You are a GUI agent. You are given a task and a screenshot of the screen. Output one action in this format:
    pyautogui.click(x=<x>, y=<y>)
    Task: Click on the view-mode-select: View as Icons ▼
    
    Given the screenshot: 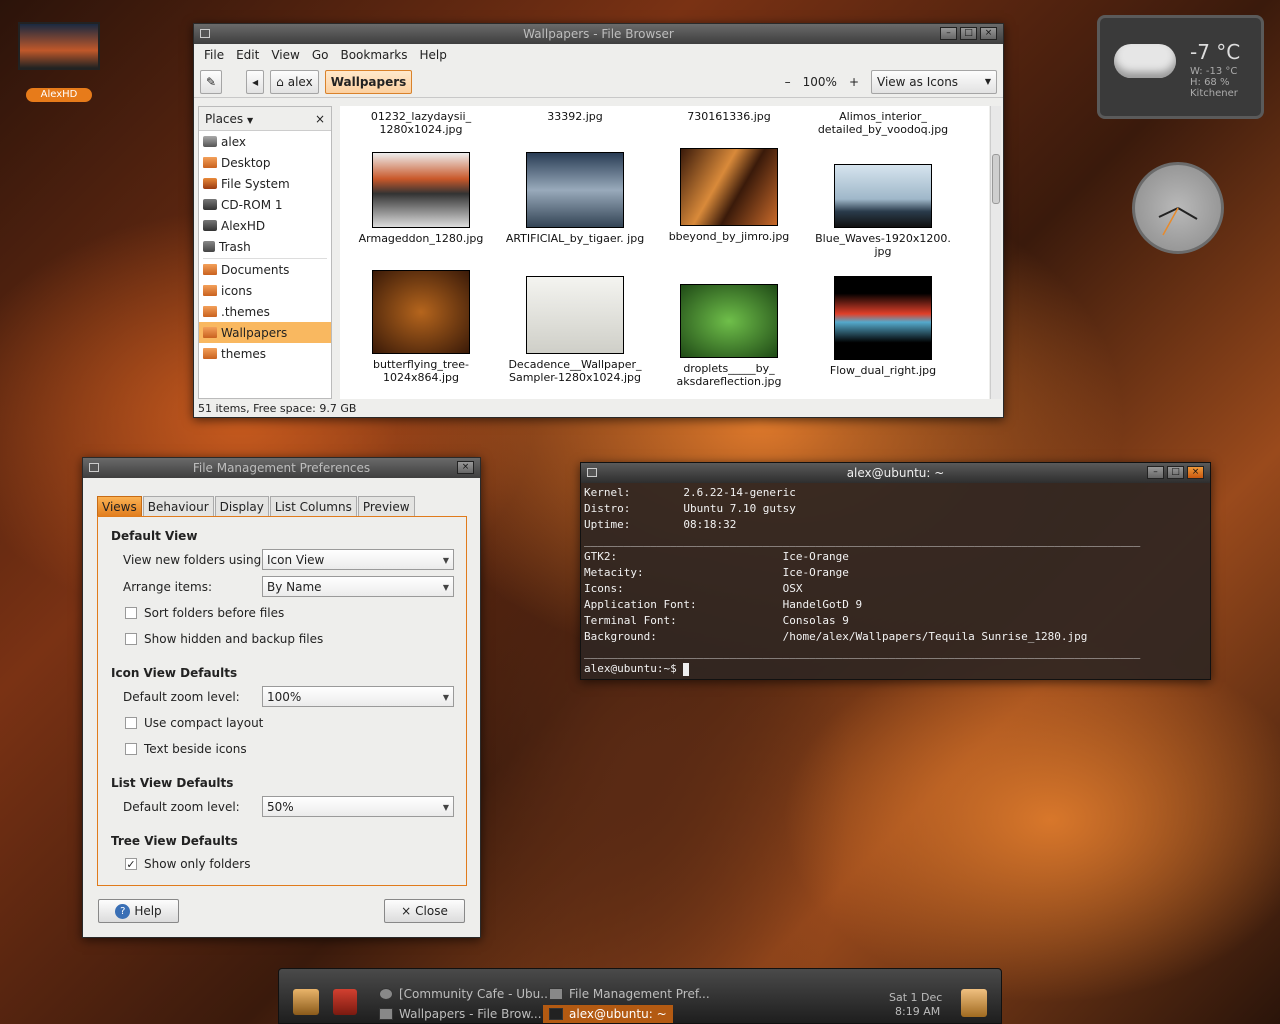 What is the action you would take?
    pyautogui.click(x=934, y=81)
    